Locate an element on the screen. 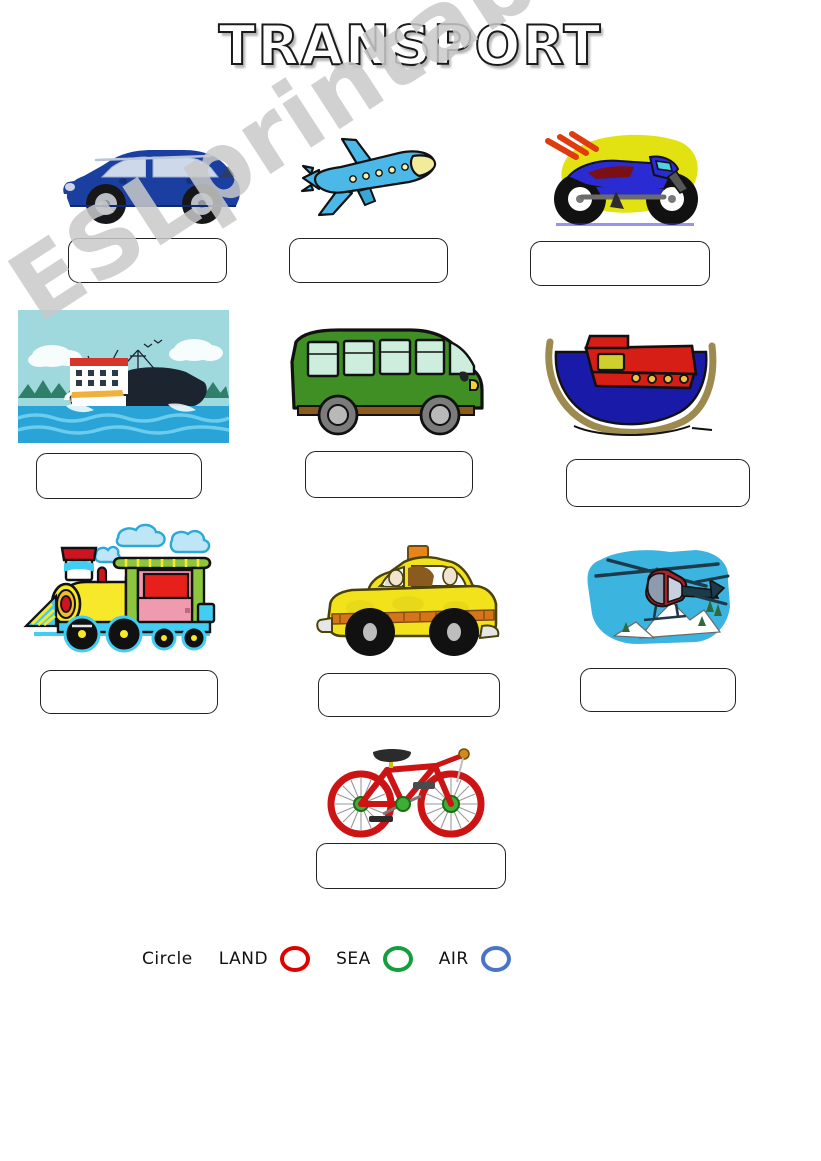 This screenshot has height=1161, width=821. answer-box-ship is located at coordinates (119, 476).